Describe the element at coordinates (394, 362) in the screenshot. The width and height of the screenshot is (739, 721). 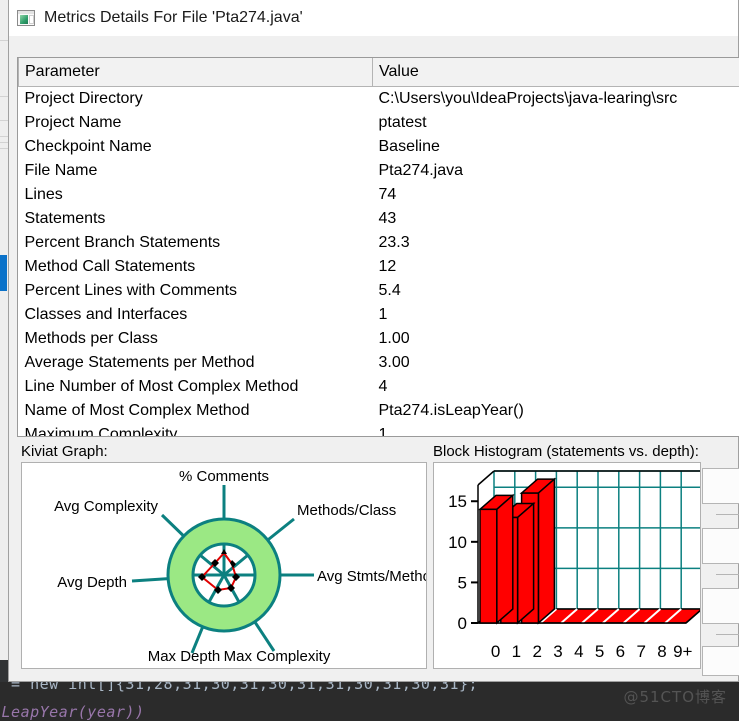
I see `cell-value: 3.00` at that location.